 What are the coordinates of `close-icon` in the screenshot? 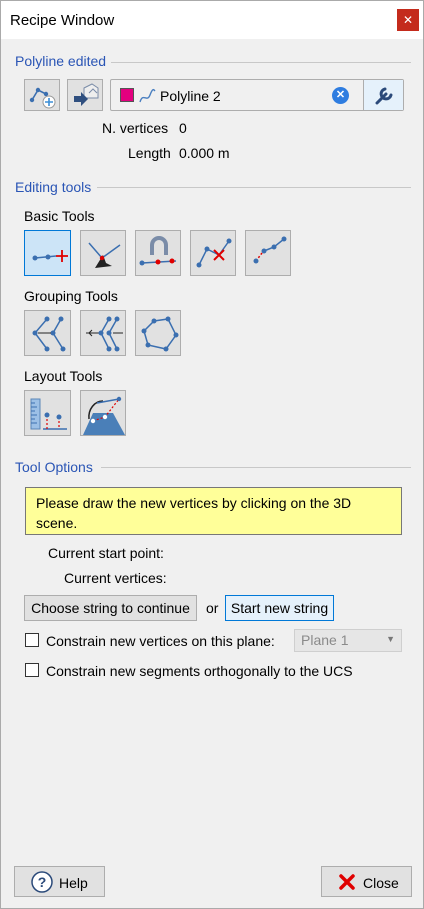 It's located at (347, 882).